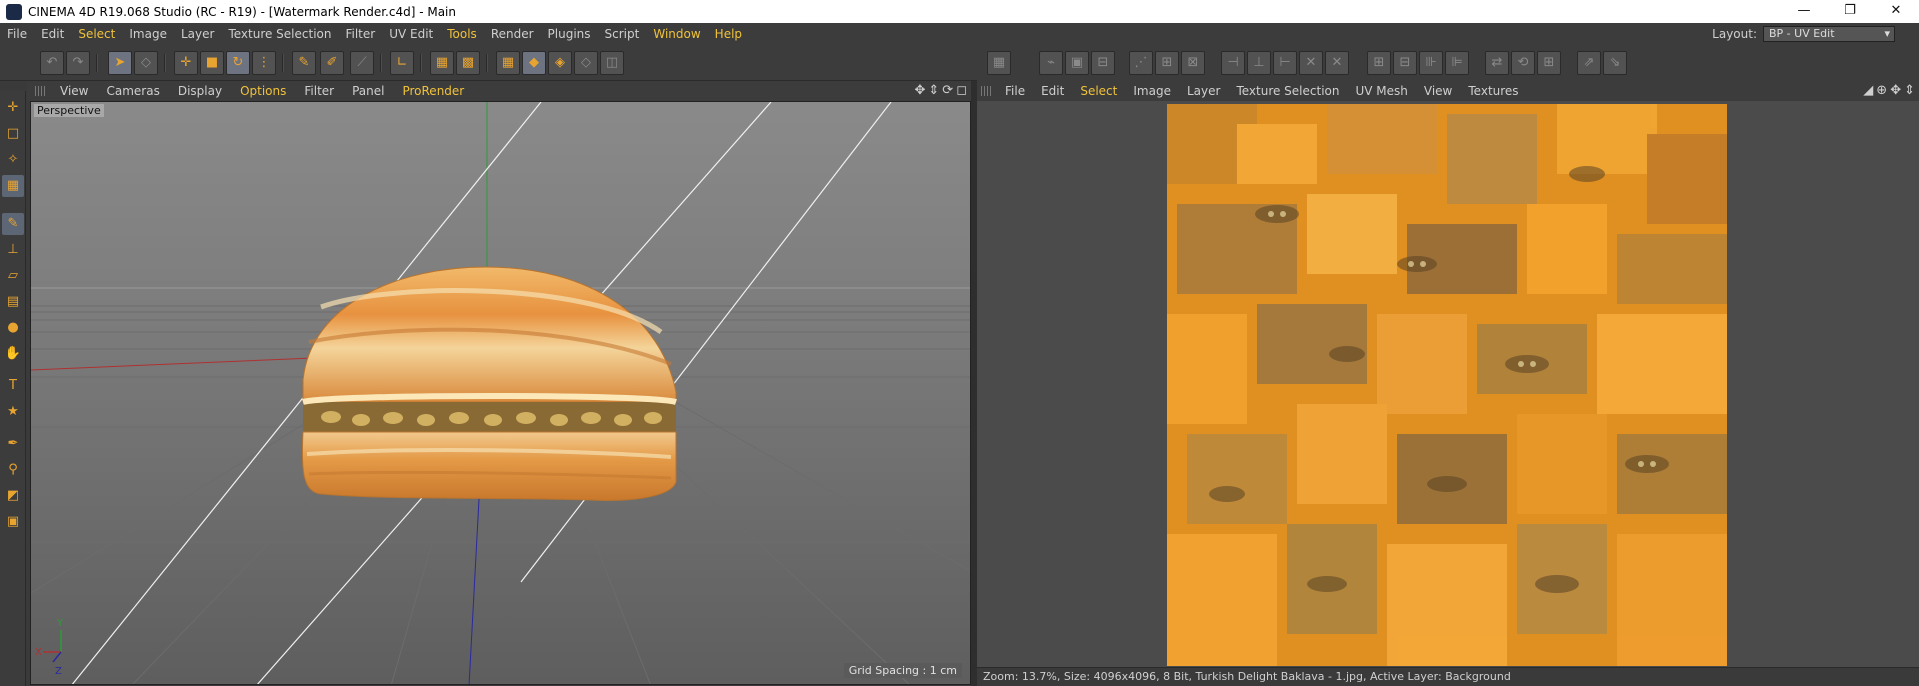 The width and height of the screenshot is (1919, 686). I want to click on maximize-button: ❐, so click(1850, 11).